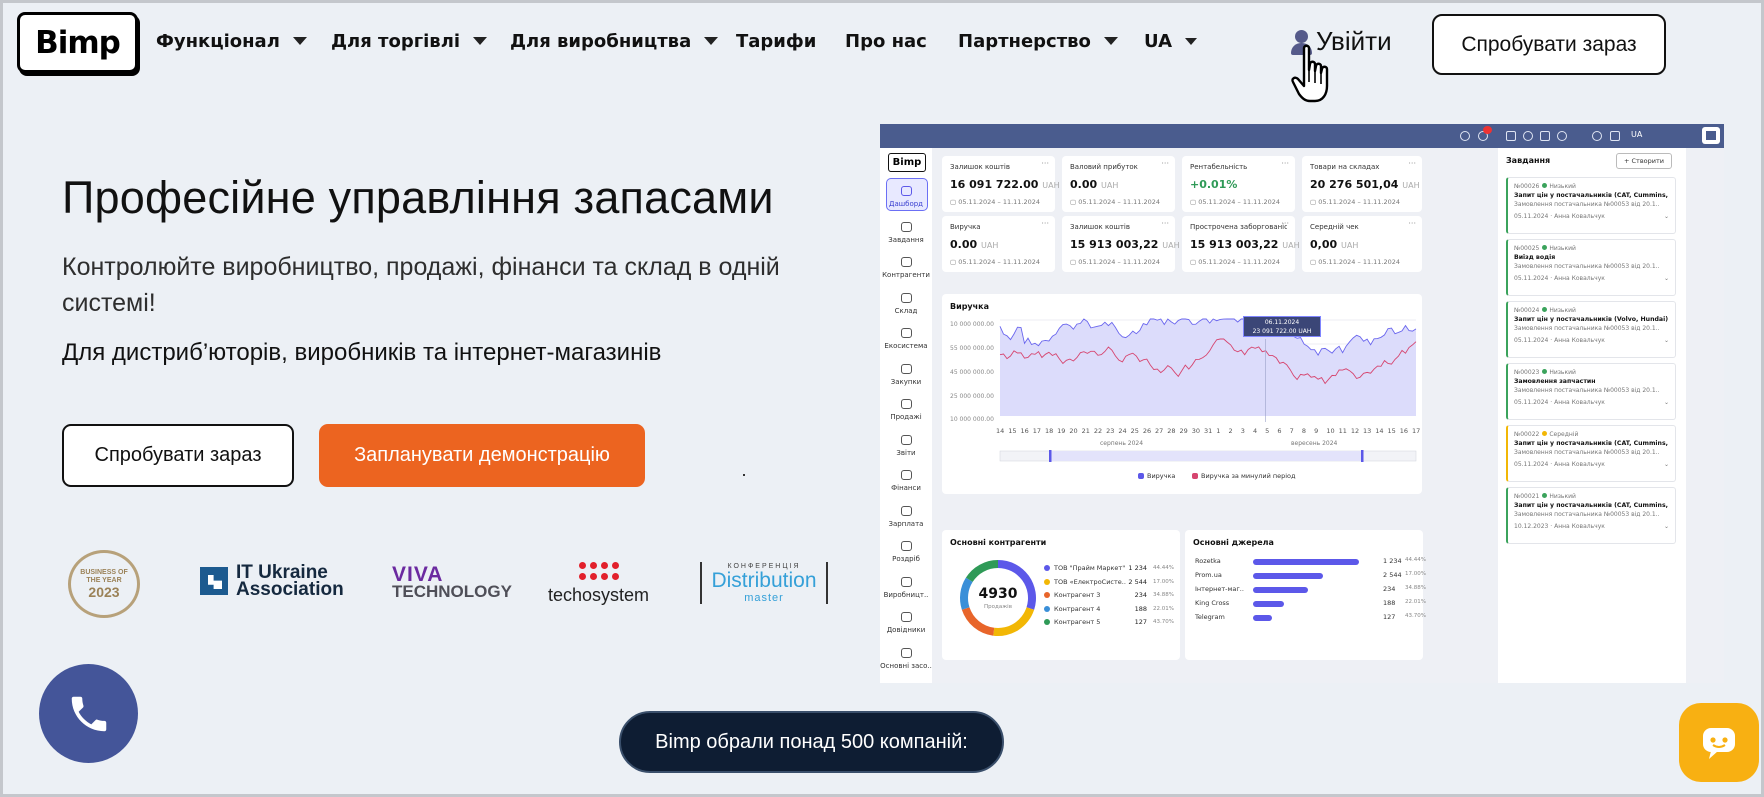 The image size is (1764, 797). I want to click on try-now-button: Спробувати зараз, so click(178, 455).